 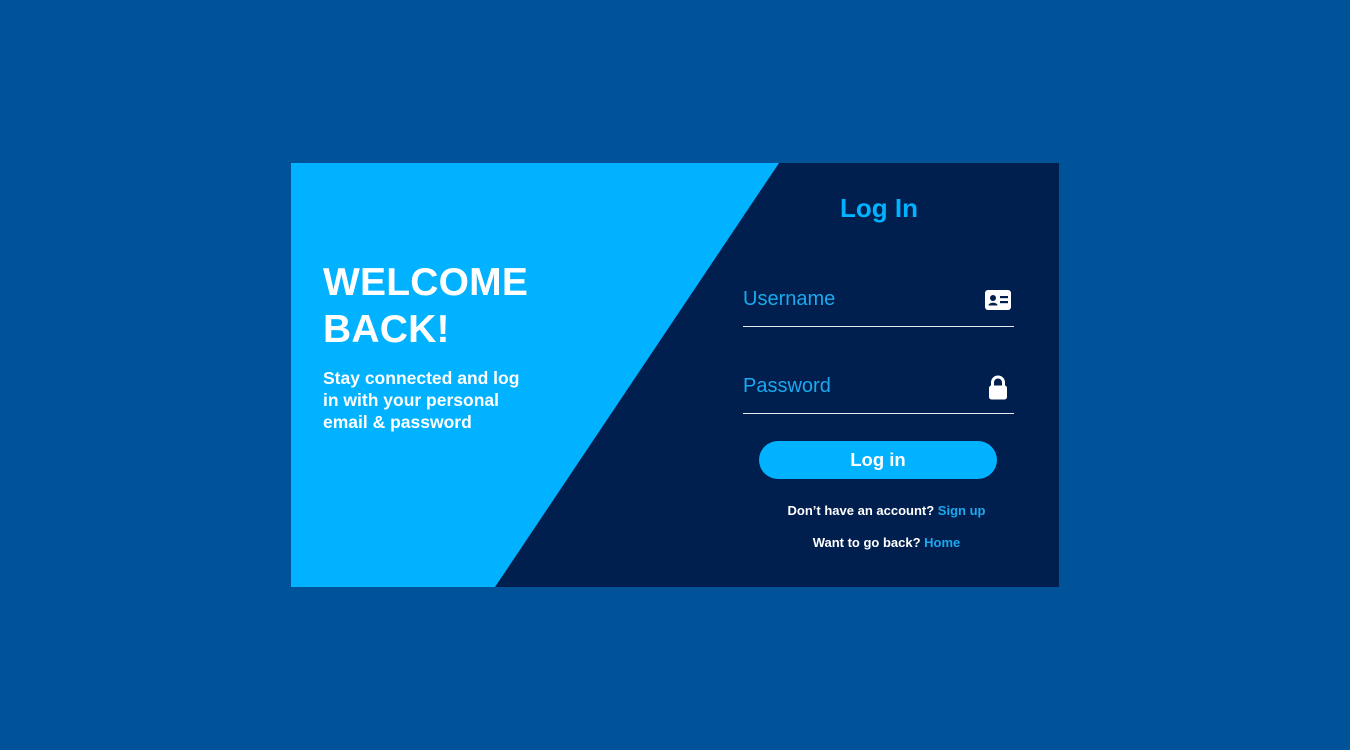 I want to click on signup-link: Sign up, so click(x=962, y=510).